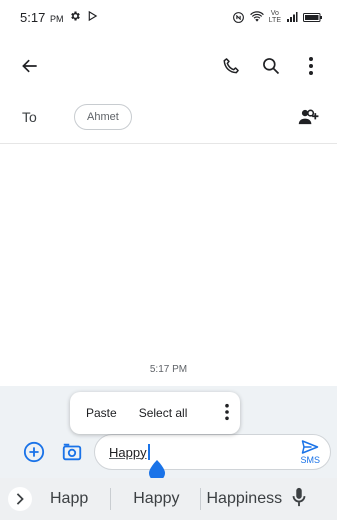 The image size is (337, 520). I want to click on add-people-icon, so click(308, 117).